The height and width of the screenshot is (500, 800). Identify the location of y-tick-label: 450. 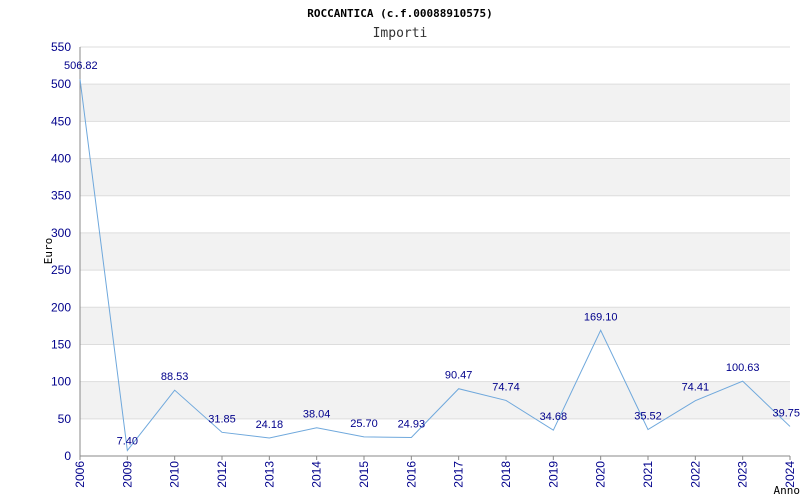
(61, 121).